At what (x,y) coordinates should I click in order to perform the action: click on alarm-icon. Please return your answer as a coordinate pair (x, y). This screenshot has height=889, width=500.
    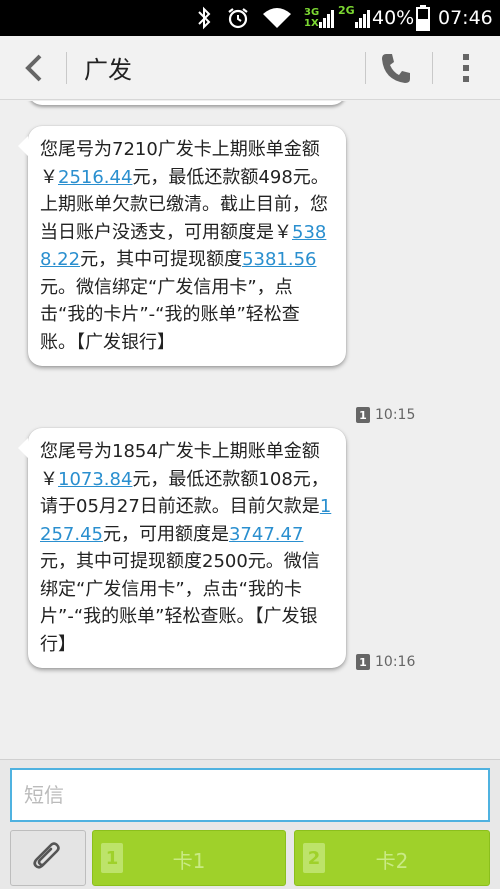
    Looking at the image, I should click on (238, 18).